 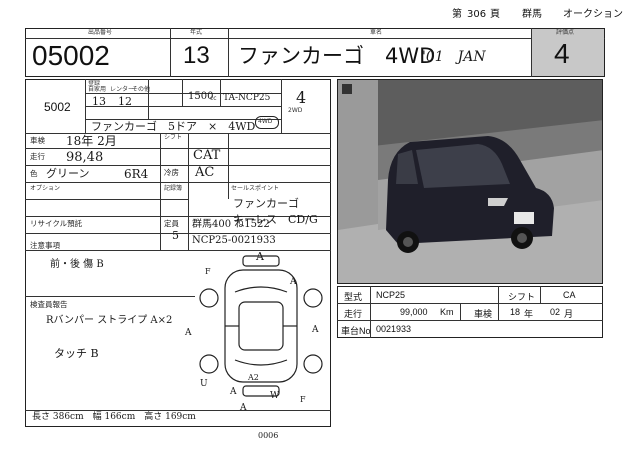 I want to click on grade-value: 4, so click(x=562, y=53).